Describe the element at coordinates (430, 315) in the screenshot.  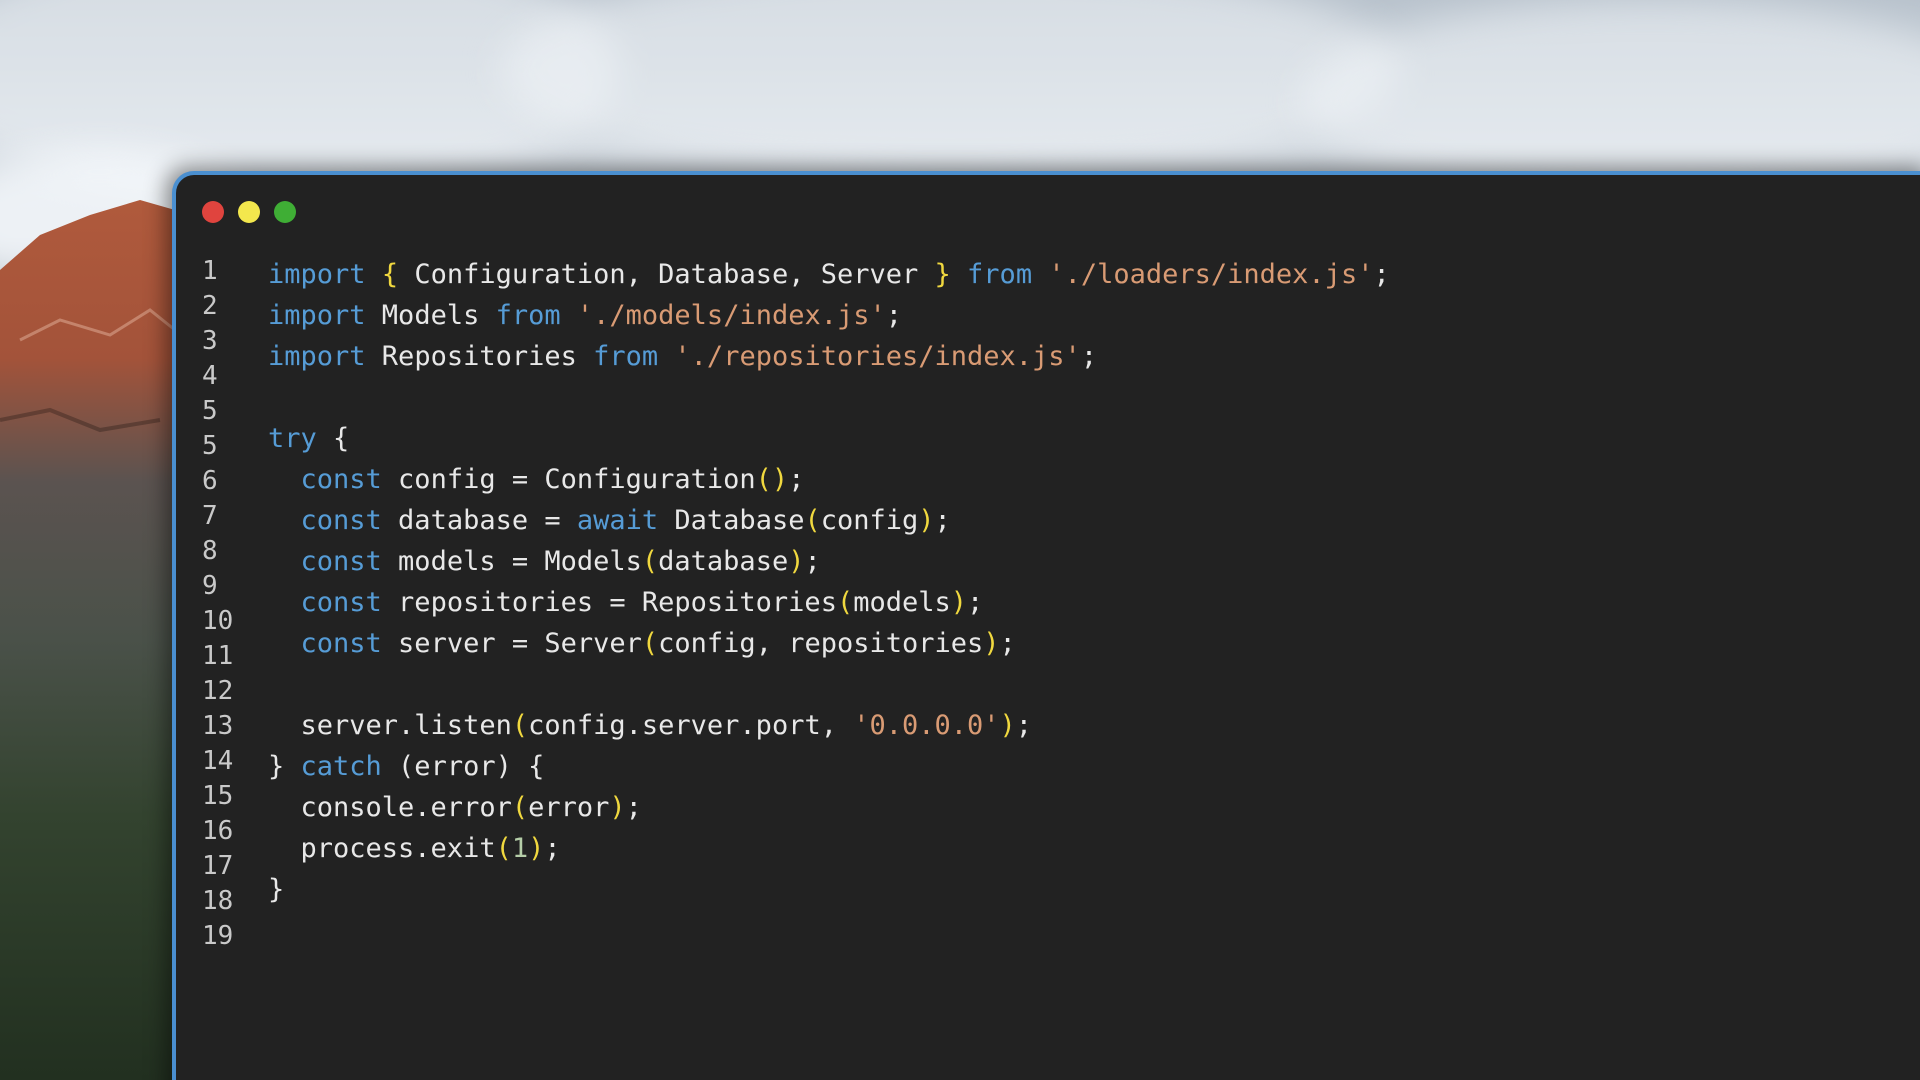
I see `code-token-ident: Models` at that location.